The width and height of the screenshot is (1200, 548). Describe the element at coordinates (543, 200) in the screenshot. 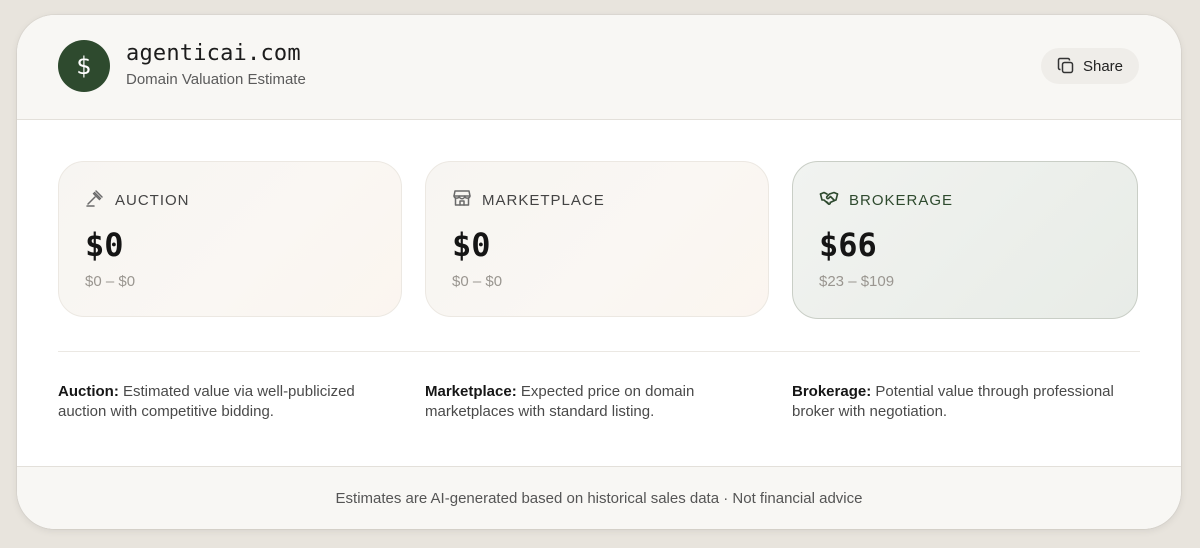

I see `tile-label: MARKETPLACE` at that location.